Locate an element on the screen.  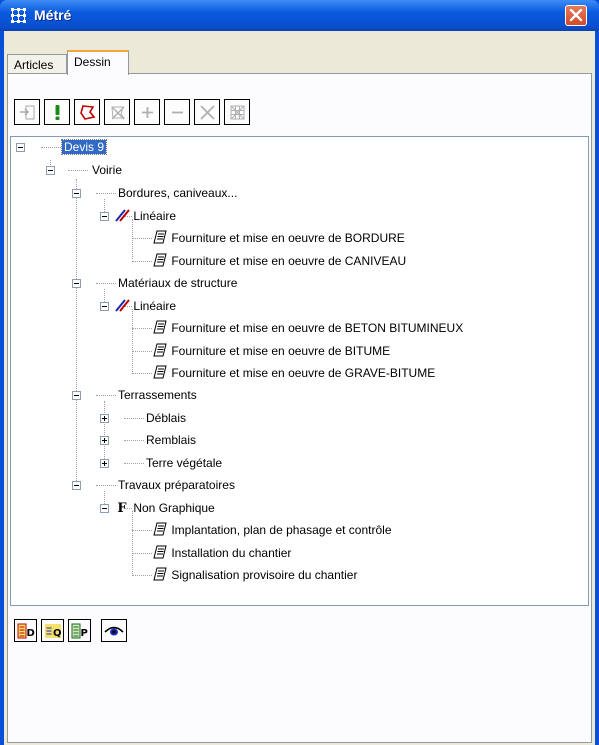
svg-text: D is located at coordinates (31, 633).